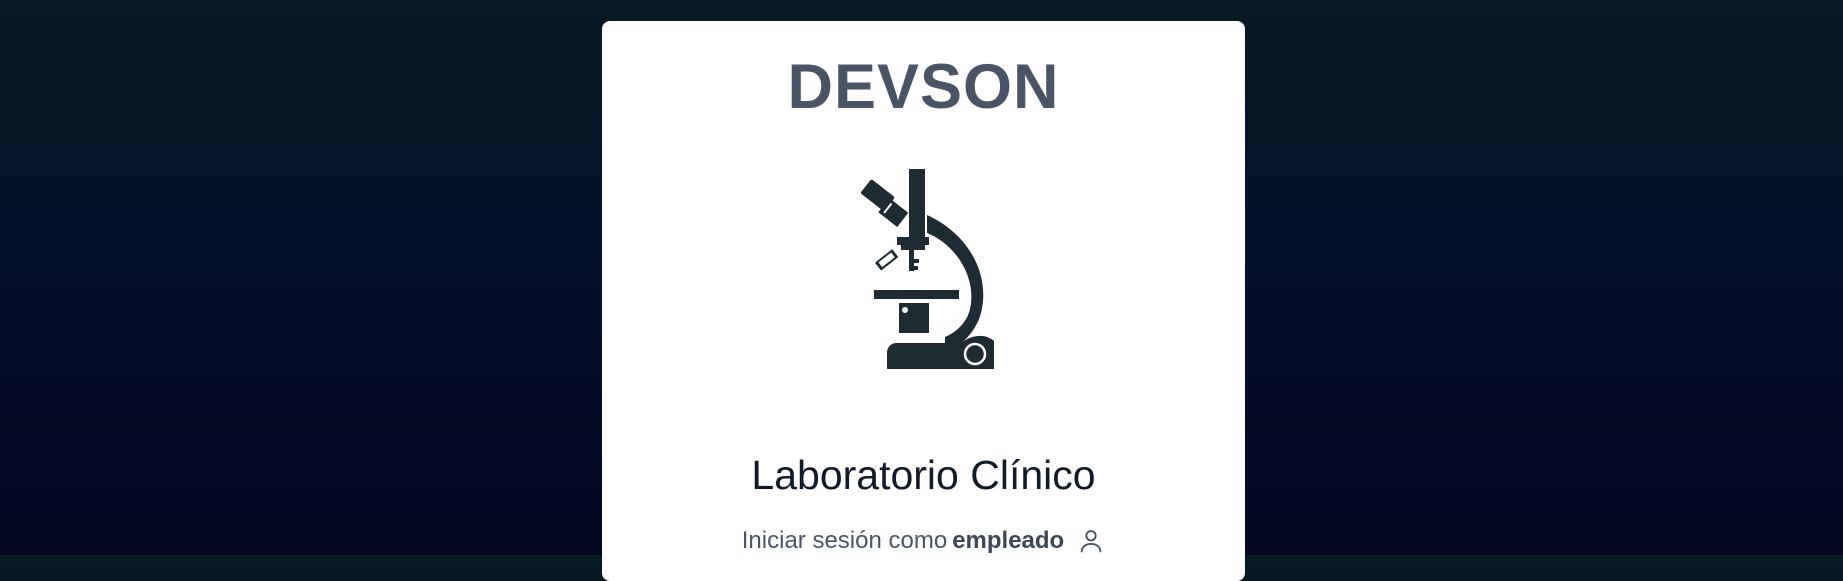 Image resolution: width=1843 pixels, height=581 pixels. Describe the element at coordinates (923, 87) in the screenshot. I see `brand-title: DEVSON` at that location.